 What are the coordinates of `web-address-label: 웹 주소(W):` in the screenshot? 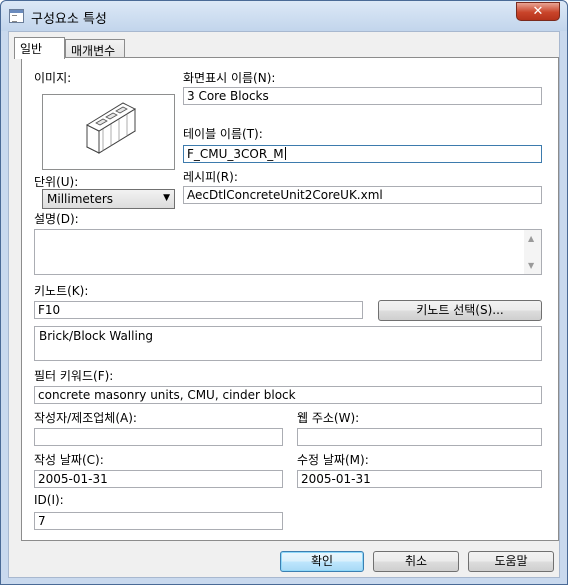 It's located at (328, 418).